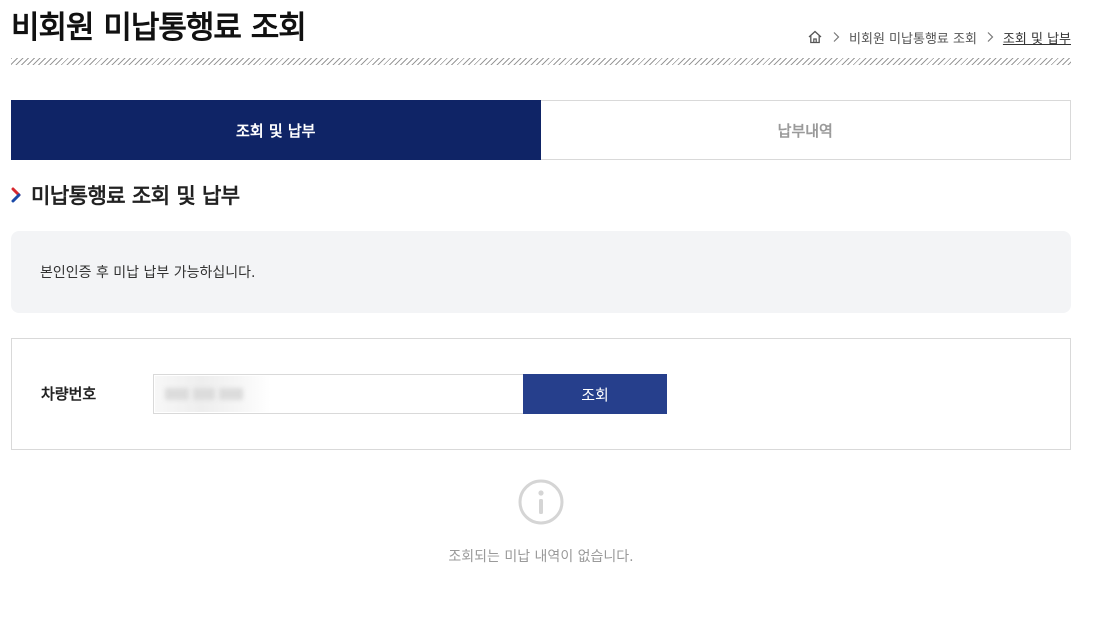 The width and height of the screenshot is (1111, 618). I want to click on tab-payment-history: 납부내역, so click(805, 130).